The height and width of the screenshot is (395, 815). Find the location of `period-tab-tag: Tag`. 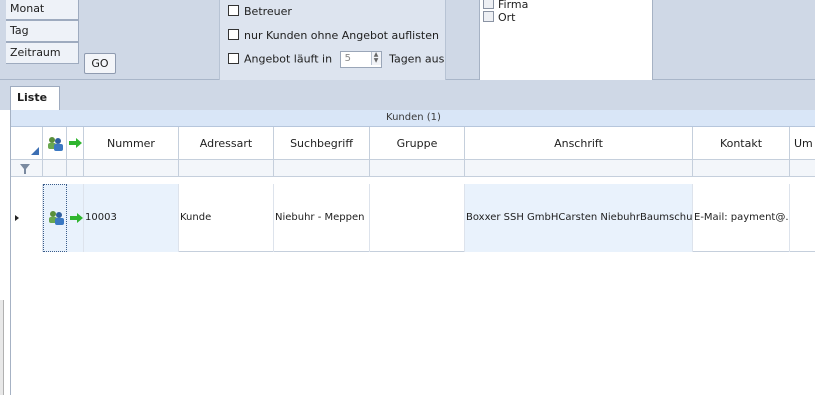

period-tab-tag: Tag is located at coordinates (42, 31).